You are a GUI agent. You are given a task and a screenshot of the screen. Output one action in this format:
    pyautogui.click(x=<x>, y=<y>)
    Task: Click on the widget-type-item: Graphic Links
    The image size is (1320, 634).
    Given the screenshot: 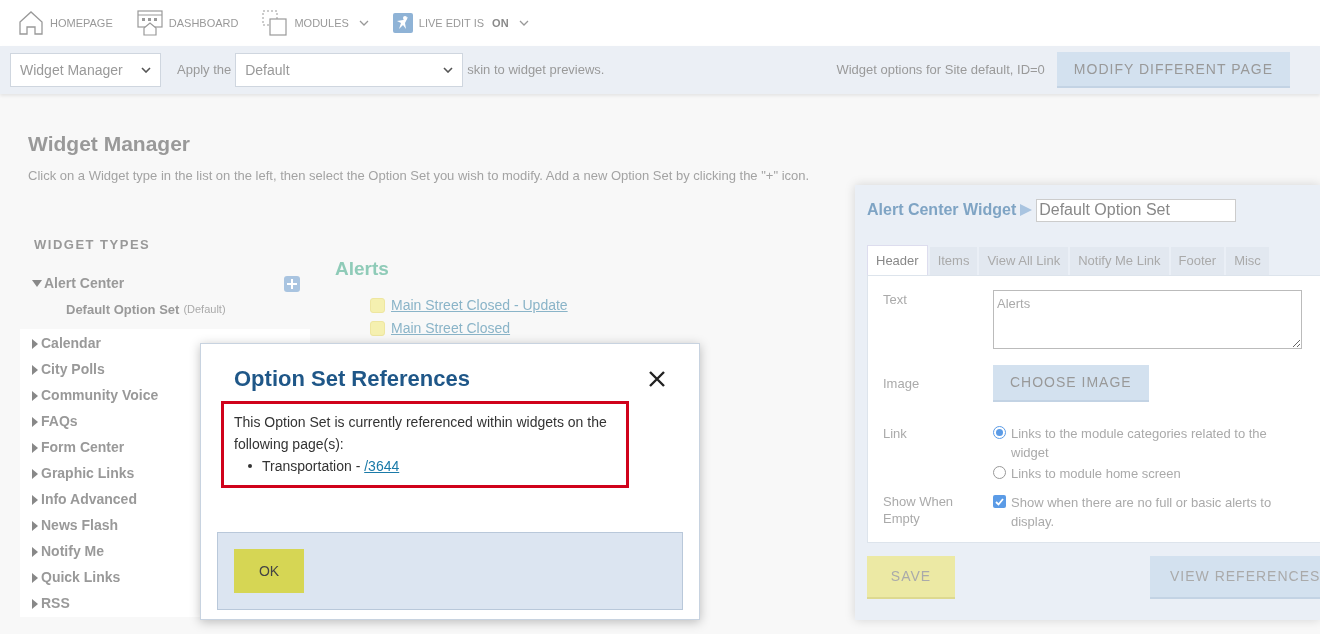 What is the action you would take?
    pyautogui.click(x=88, y=473)
    